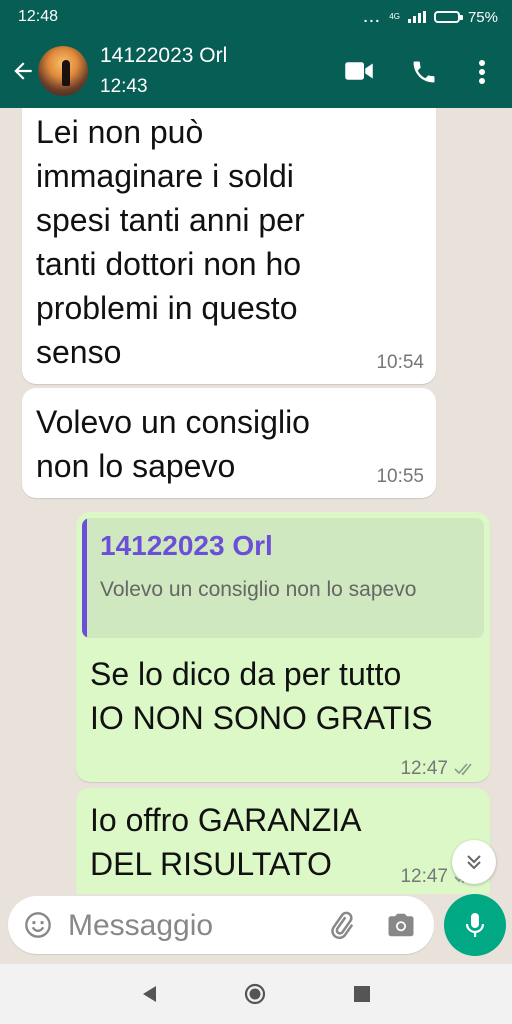 This screenshot has height=1024, width=512. What do you see at coordinates (38, 16) in the screenshot?
I see `status-time: 12:48` at bounding box center [38, 16].